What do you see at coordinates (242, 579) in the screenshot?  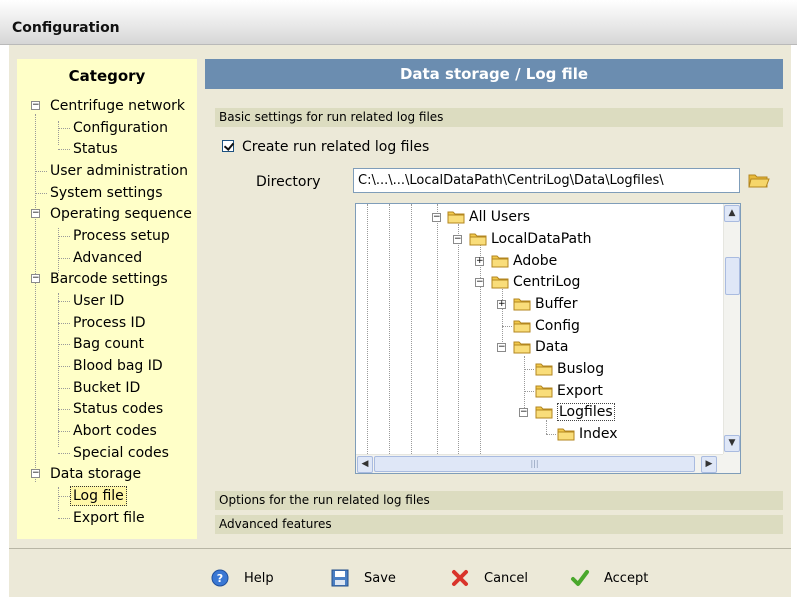 I see `help-button: ? Help` at bounding box center [242, 579].